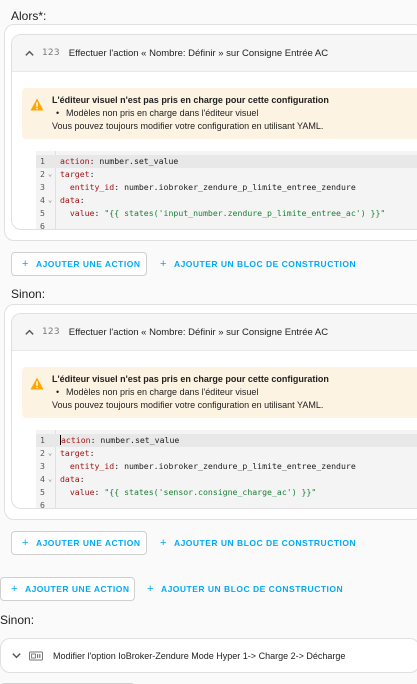 This screenshot has height=684, width=417. I want to click on chevron-down-icon, so click(16, 656).